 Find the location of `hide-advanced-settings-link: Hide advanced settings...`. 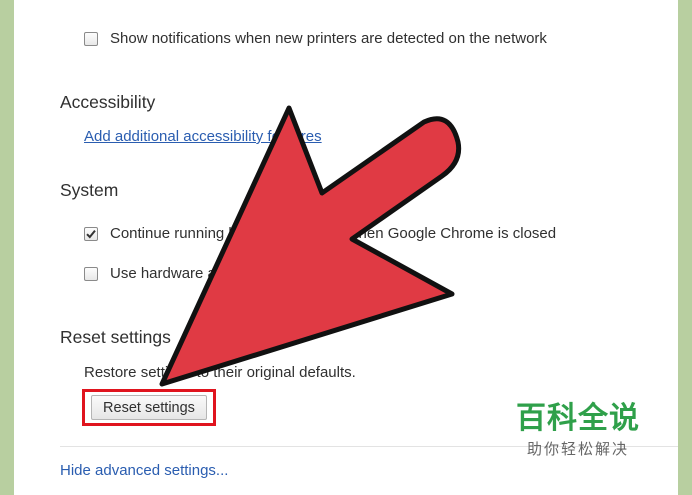

hide-advanced-settings-link: Hide advanced settings... is located at coordinates (144, 470).